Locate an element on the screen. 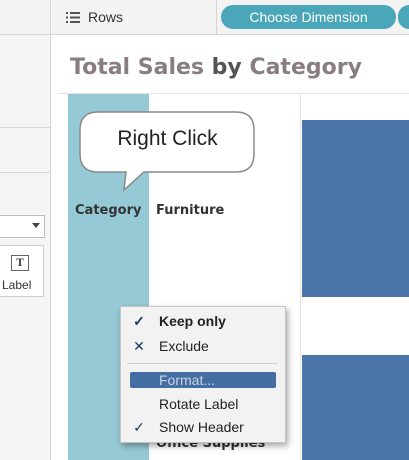 This screenshot has height=460, width=409. title-by: by is located at coordinates (227, 67).